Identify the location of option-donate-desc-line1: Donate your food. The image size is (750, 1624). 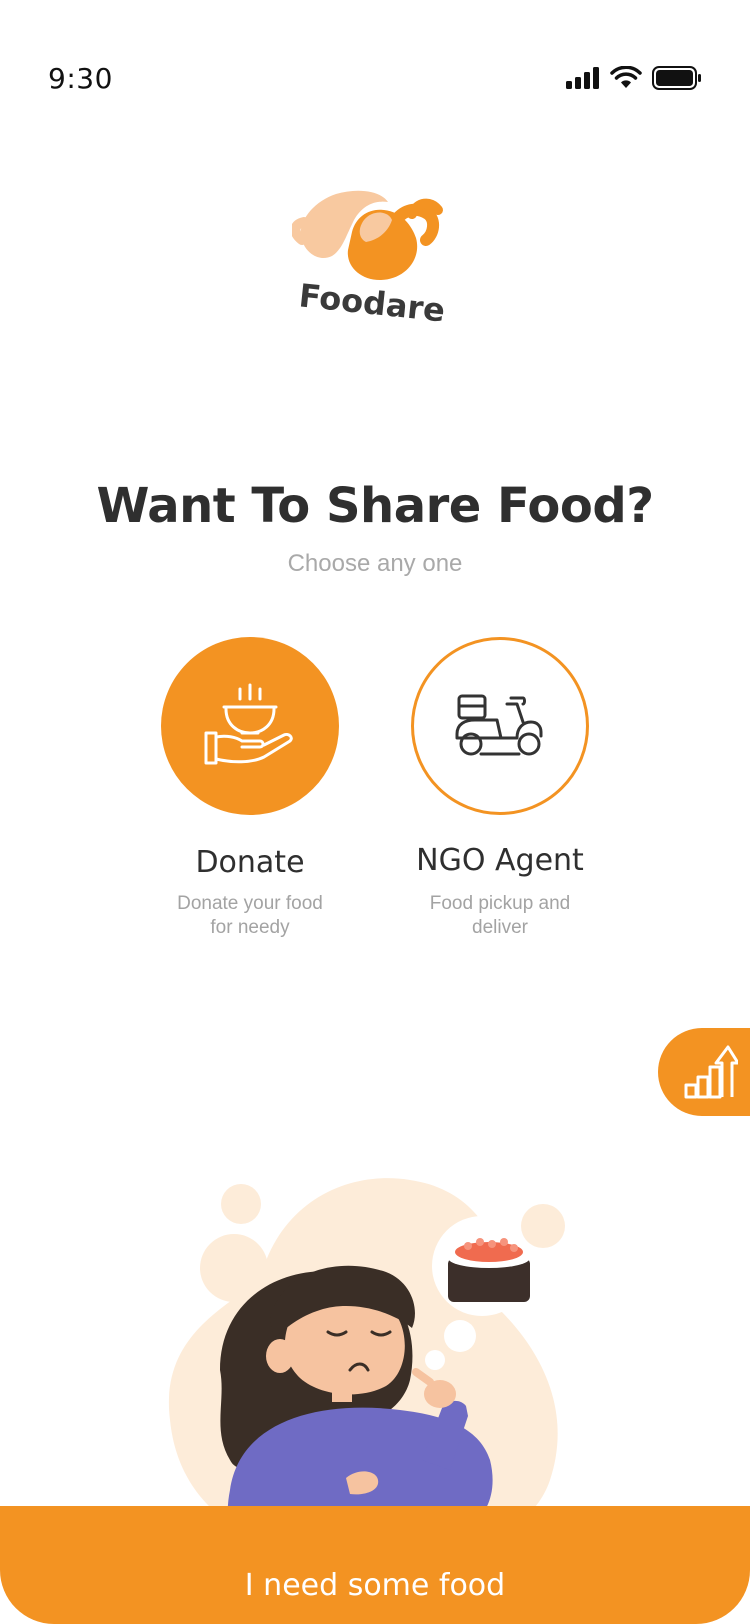
(250, 903).